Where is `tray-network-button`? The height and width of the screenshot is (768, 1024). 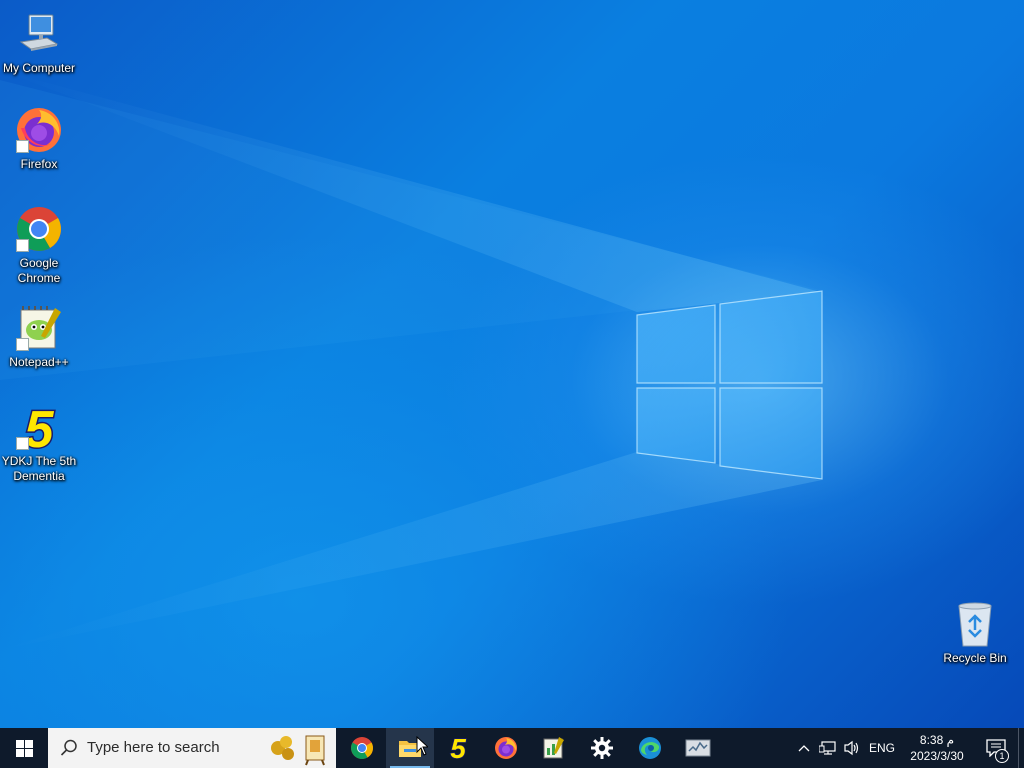 tray-network-button is located at coordinates (828, 748).